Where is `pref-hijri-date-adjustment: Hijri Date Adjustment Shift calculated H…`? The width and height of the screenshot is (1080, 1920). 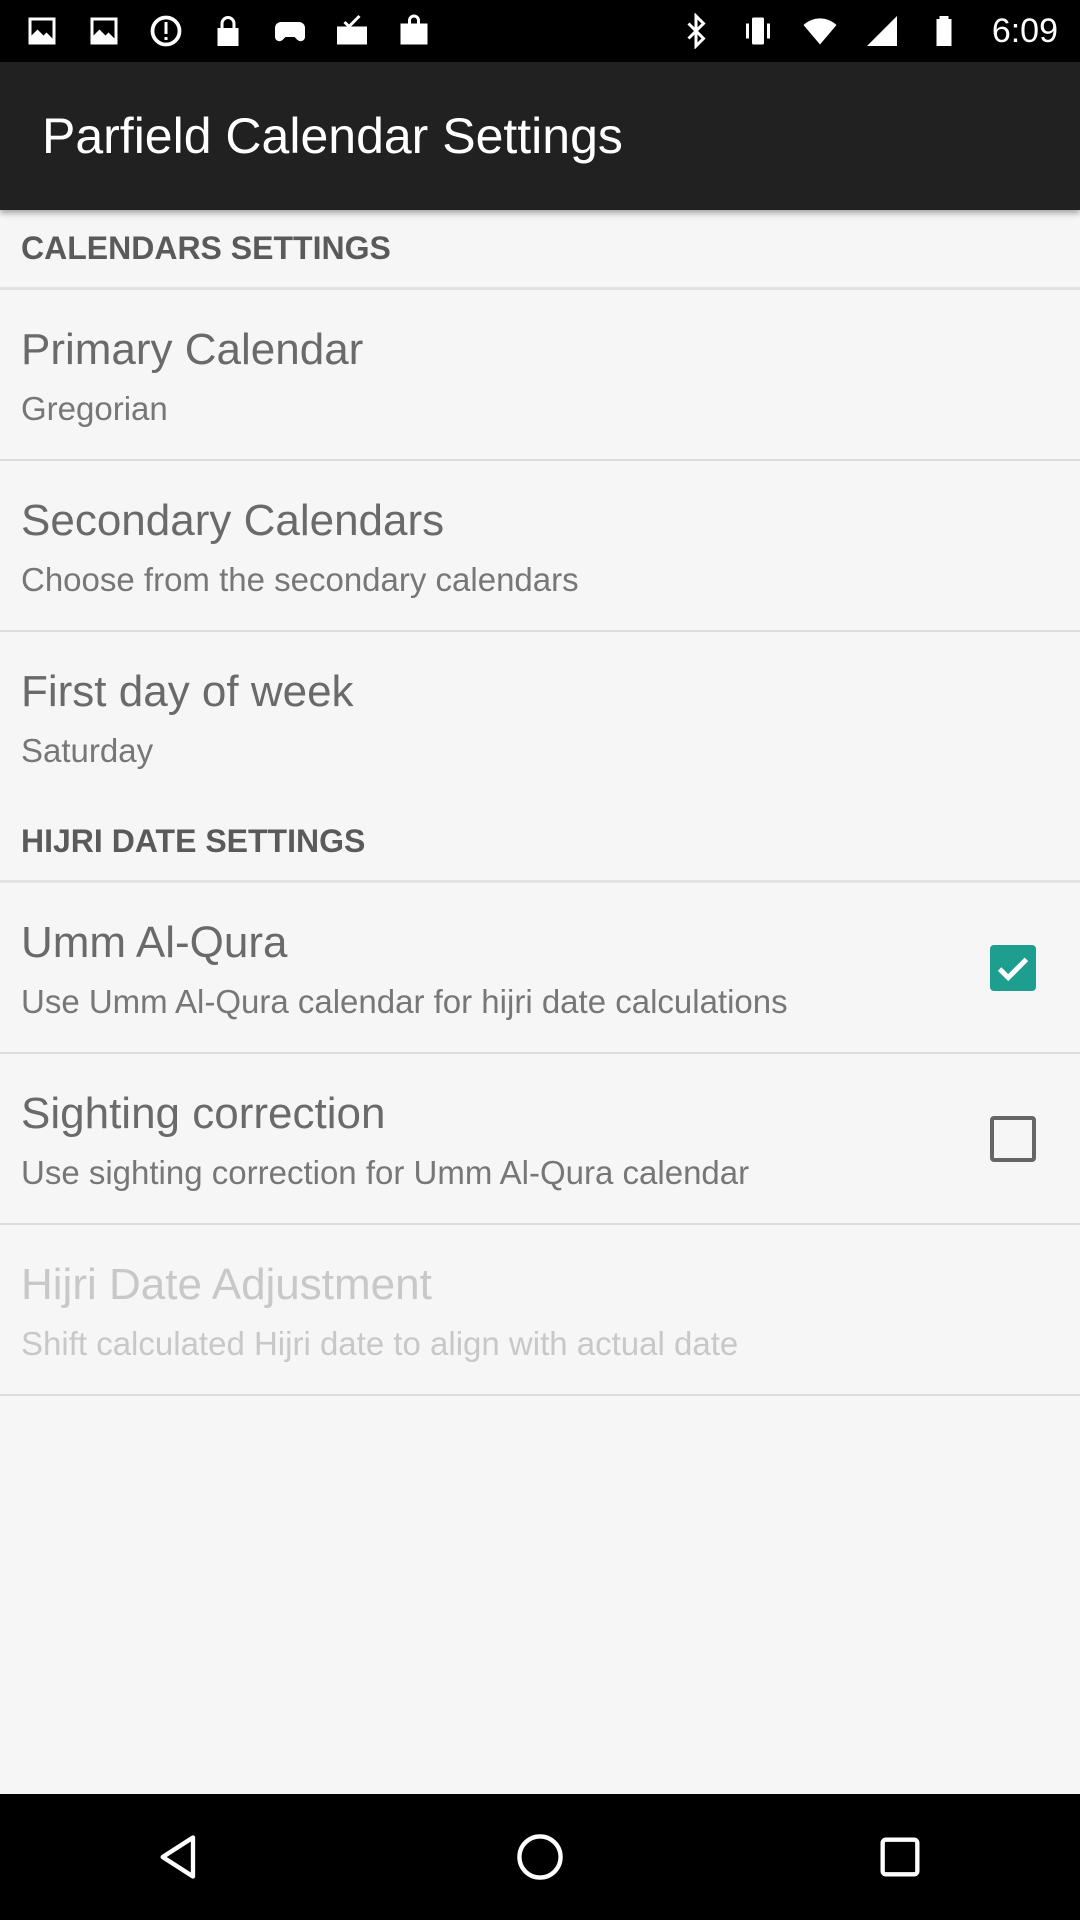 pref-hijri-date-adjustment: Hijri Date Adjustment Shift calculated H… is located at coordinates (540, 1310).